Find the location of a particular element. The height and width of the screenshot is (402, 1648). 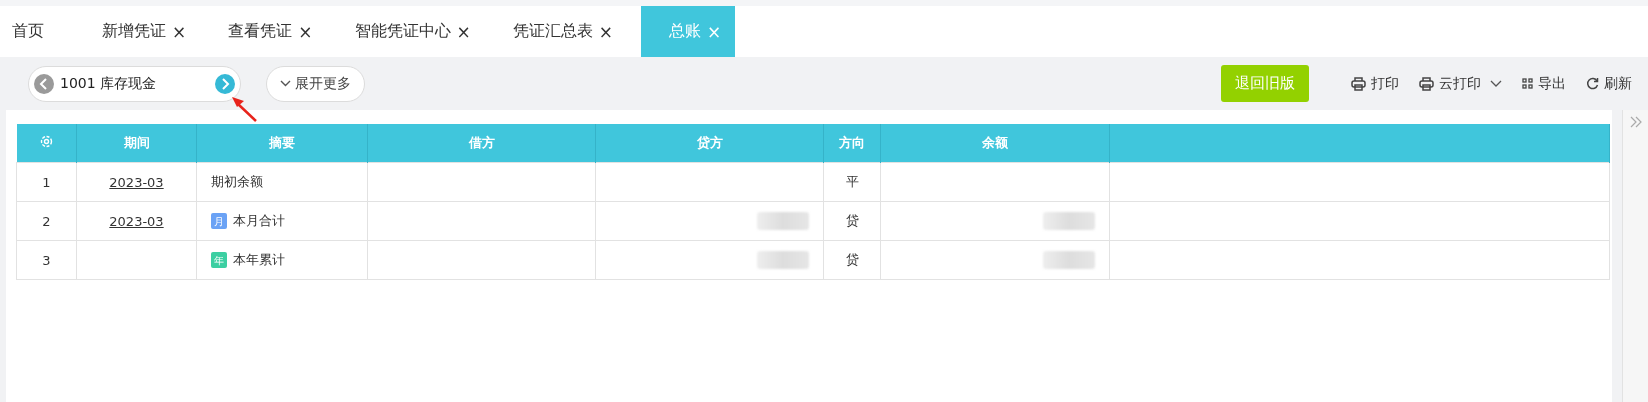

refresh-icon is located at coordinates (1592, 83).